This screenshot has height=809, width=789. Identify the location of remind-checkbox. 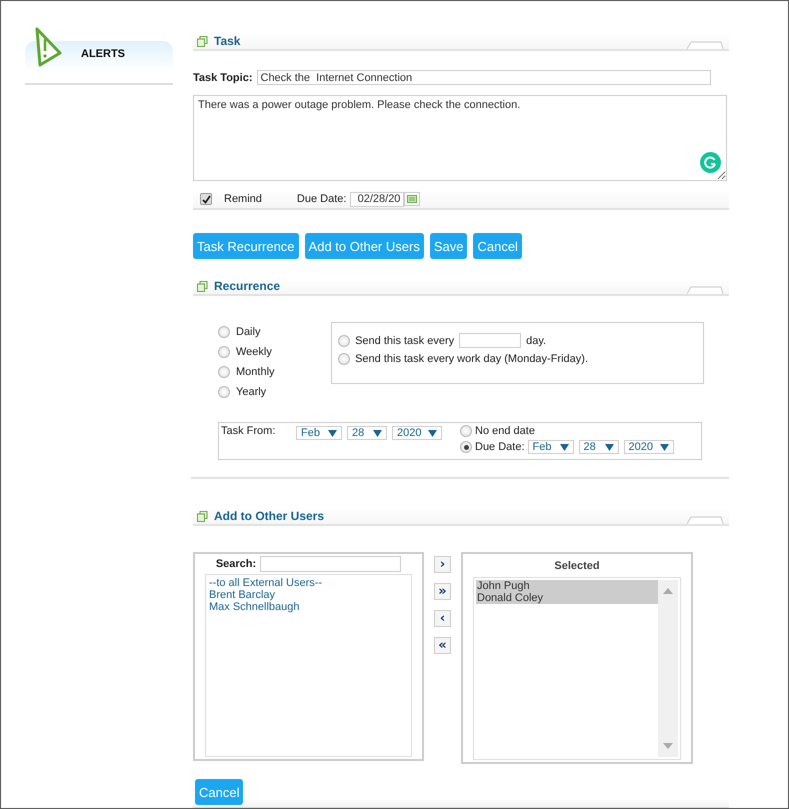
(206, 199).